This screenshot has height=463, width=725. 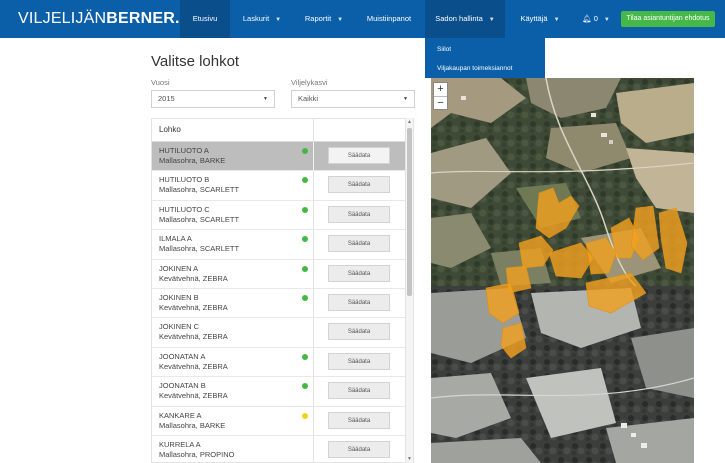 I want to click on plot-name: HUTILUOTO B, so click(x=184, y=180).